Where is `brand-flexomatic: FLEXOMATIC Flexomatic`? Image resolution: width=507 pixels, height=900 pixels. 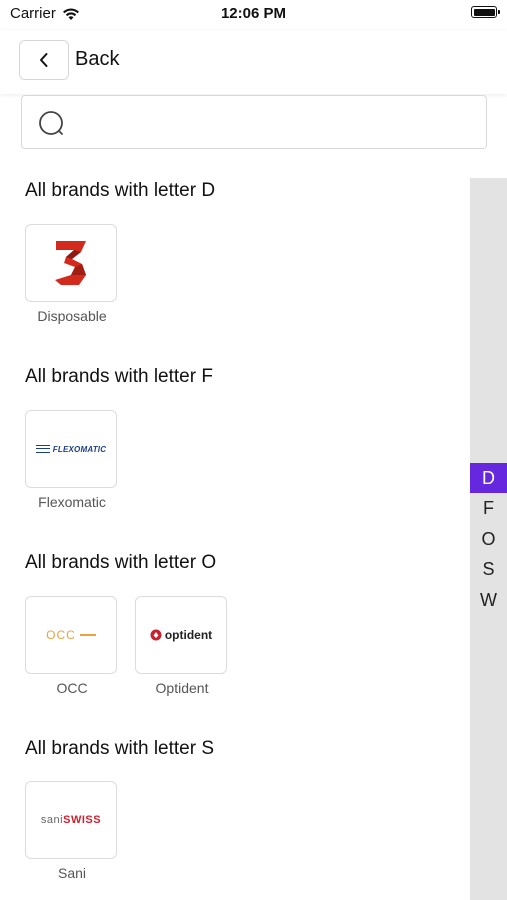
brand-flexomatic: FLEXOMATIC Flexomatic is located at coordinates (72, 460).